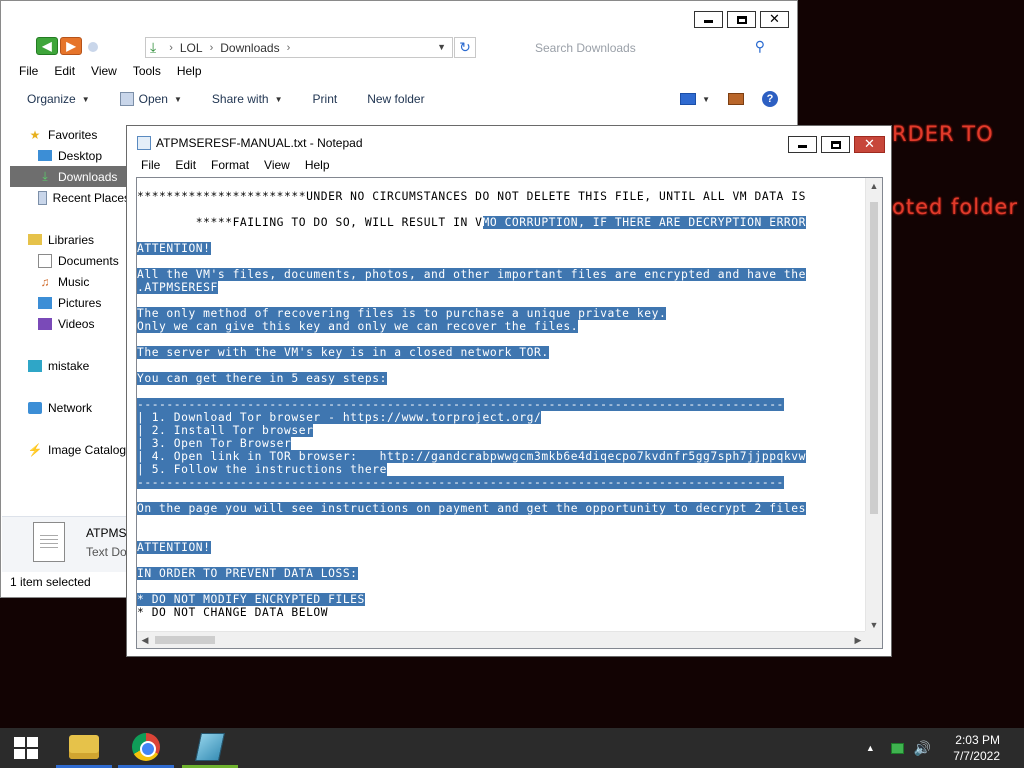 The width and height of the screenshot is (1024, 768). Describe the element at coordinates (259, 143) in the screenshot. I see `notepad-title-text: ATPMSERESF-MANUAL.txt - Notepad` at that location.